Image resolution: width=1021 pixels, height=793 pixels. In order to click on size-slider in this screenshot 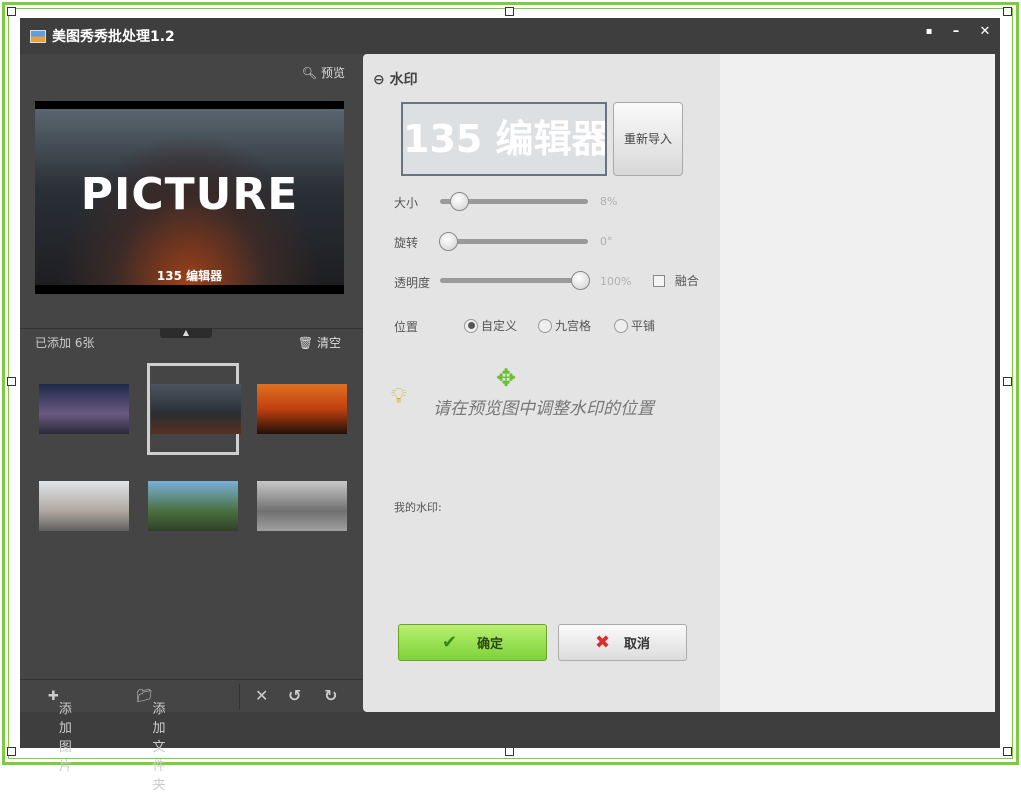, I will do `click(514, 201)`.